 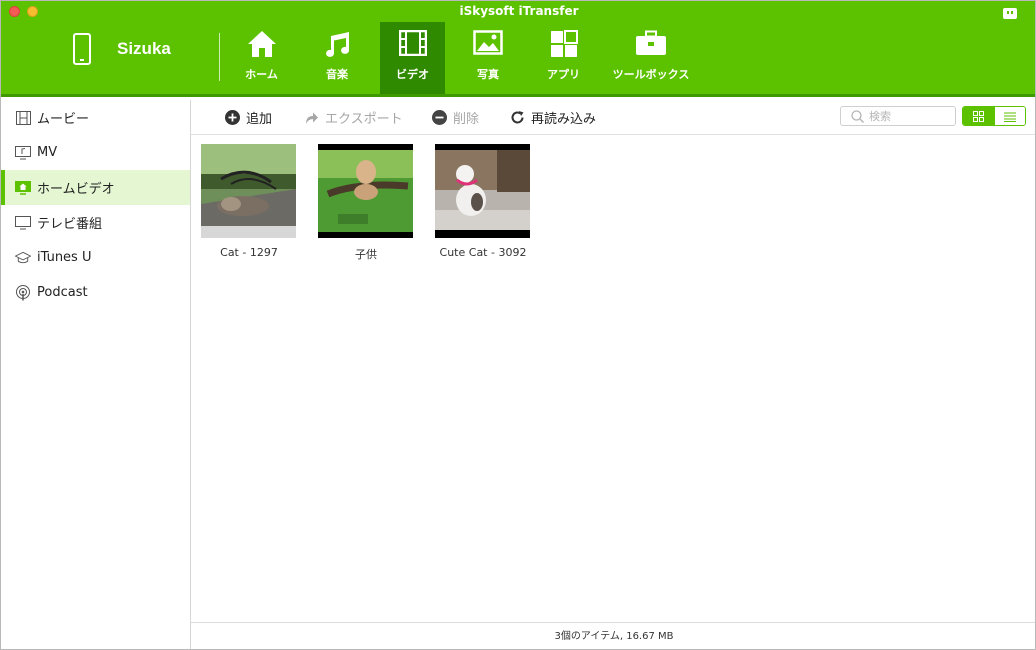 What do you see at coordinates (82, 49) in the screenshot?
I see `iphone-icon` at bounding box center [82, 49].